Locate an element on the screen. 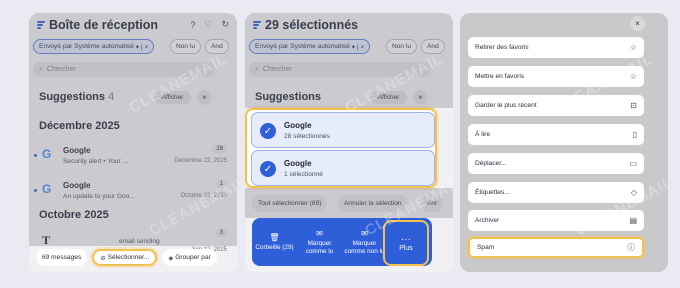 The image size is (680, 288). refresh-icon: ↻ is located at coordinates (225, 24).